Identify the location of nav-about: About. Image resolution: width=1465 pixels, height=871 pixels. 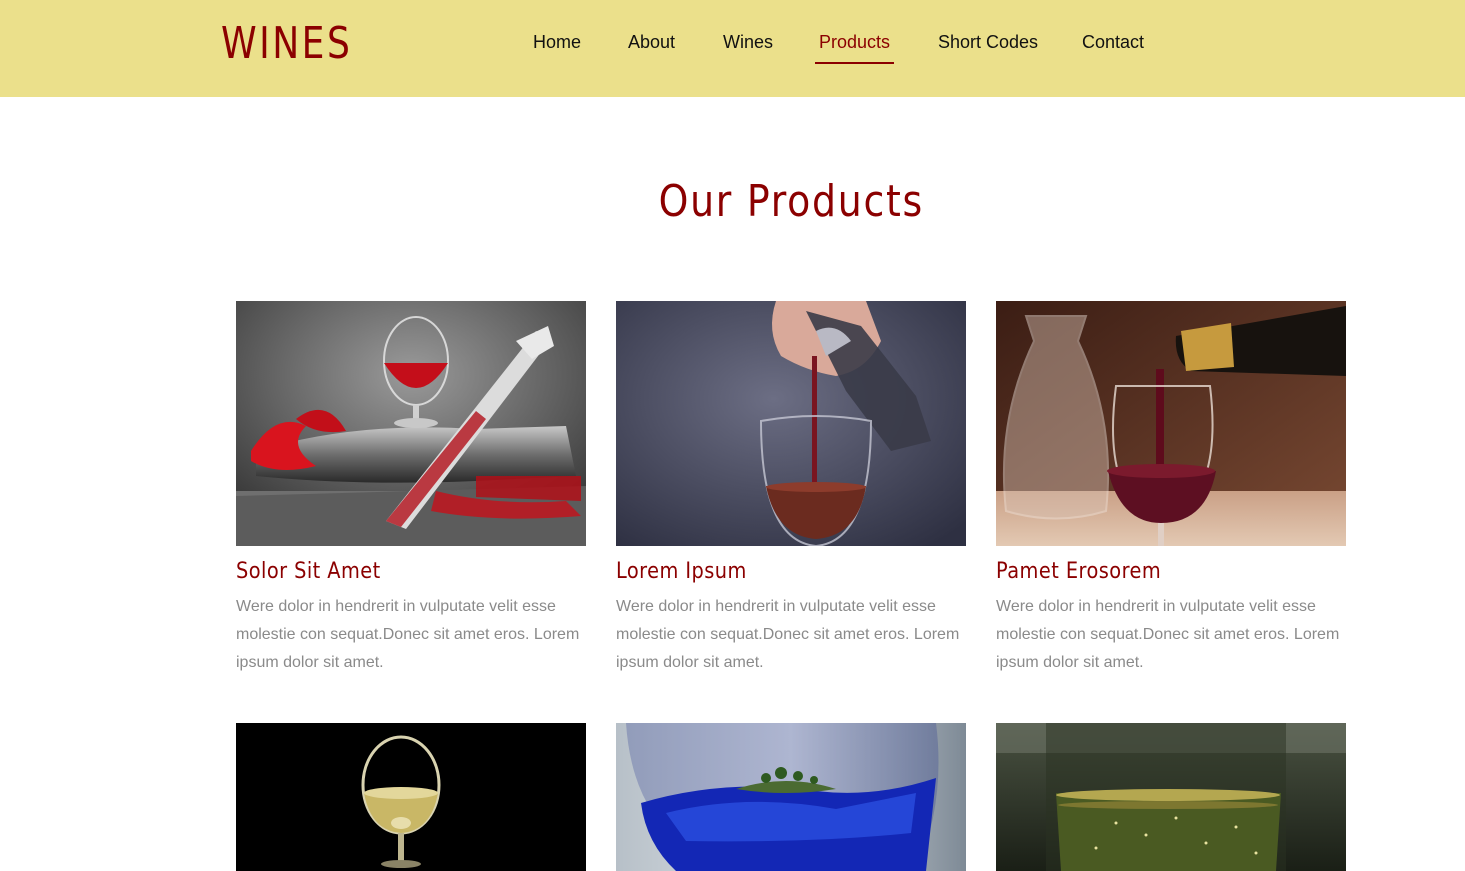
(651, 42).